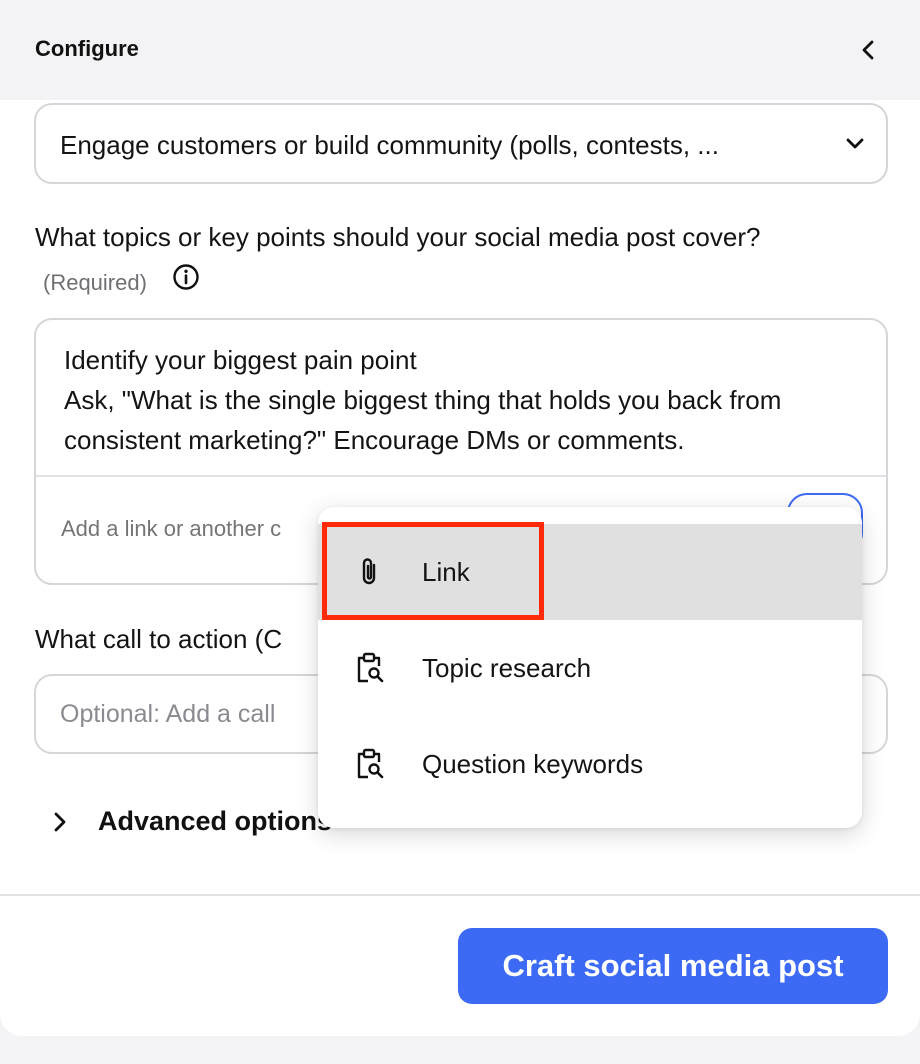  I want to click on required-label: (Required), so click(95, 282).